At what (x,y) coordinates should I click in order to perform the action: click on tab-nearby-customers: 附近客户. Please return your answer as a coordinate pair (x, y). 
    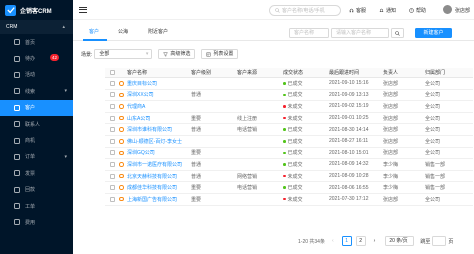
    Looking at the image, I should click on (158, 31).